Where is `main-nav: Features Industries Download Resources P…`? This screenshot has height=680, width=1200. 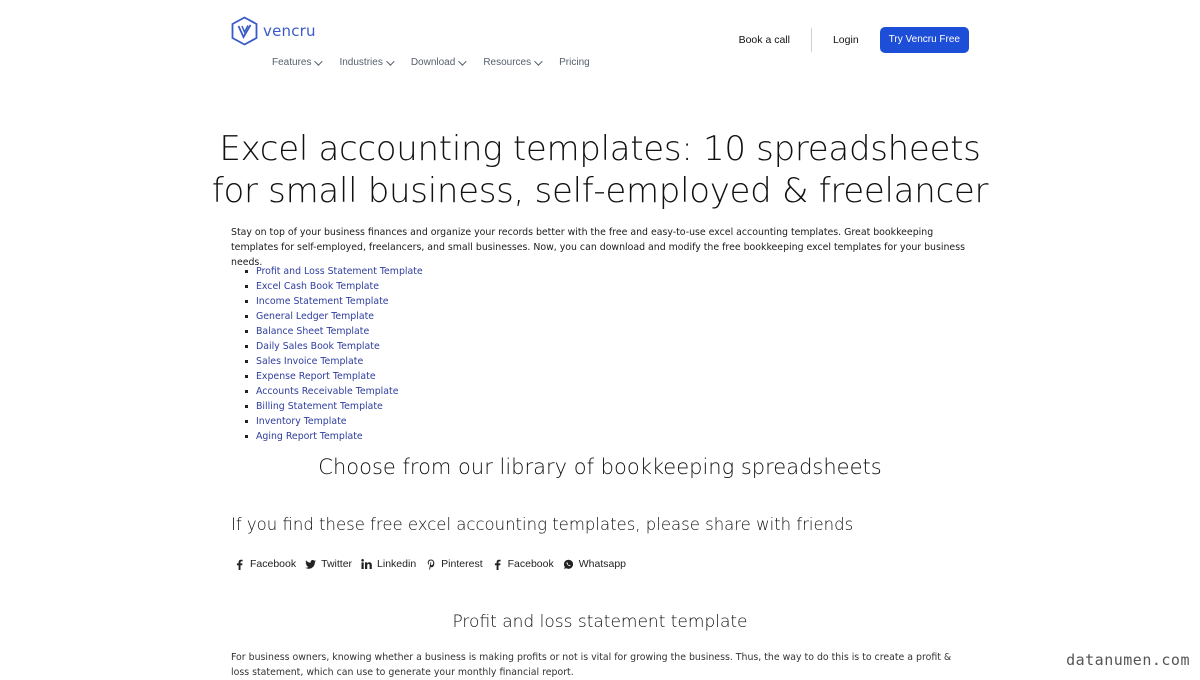 main-nav: Features Industries Download Resources P… is located at coordinates (440, 62).